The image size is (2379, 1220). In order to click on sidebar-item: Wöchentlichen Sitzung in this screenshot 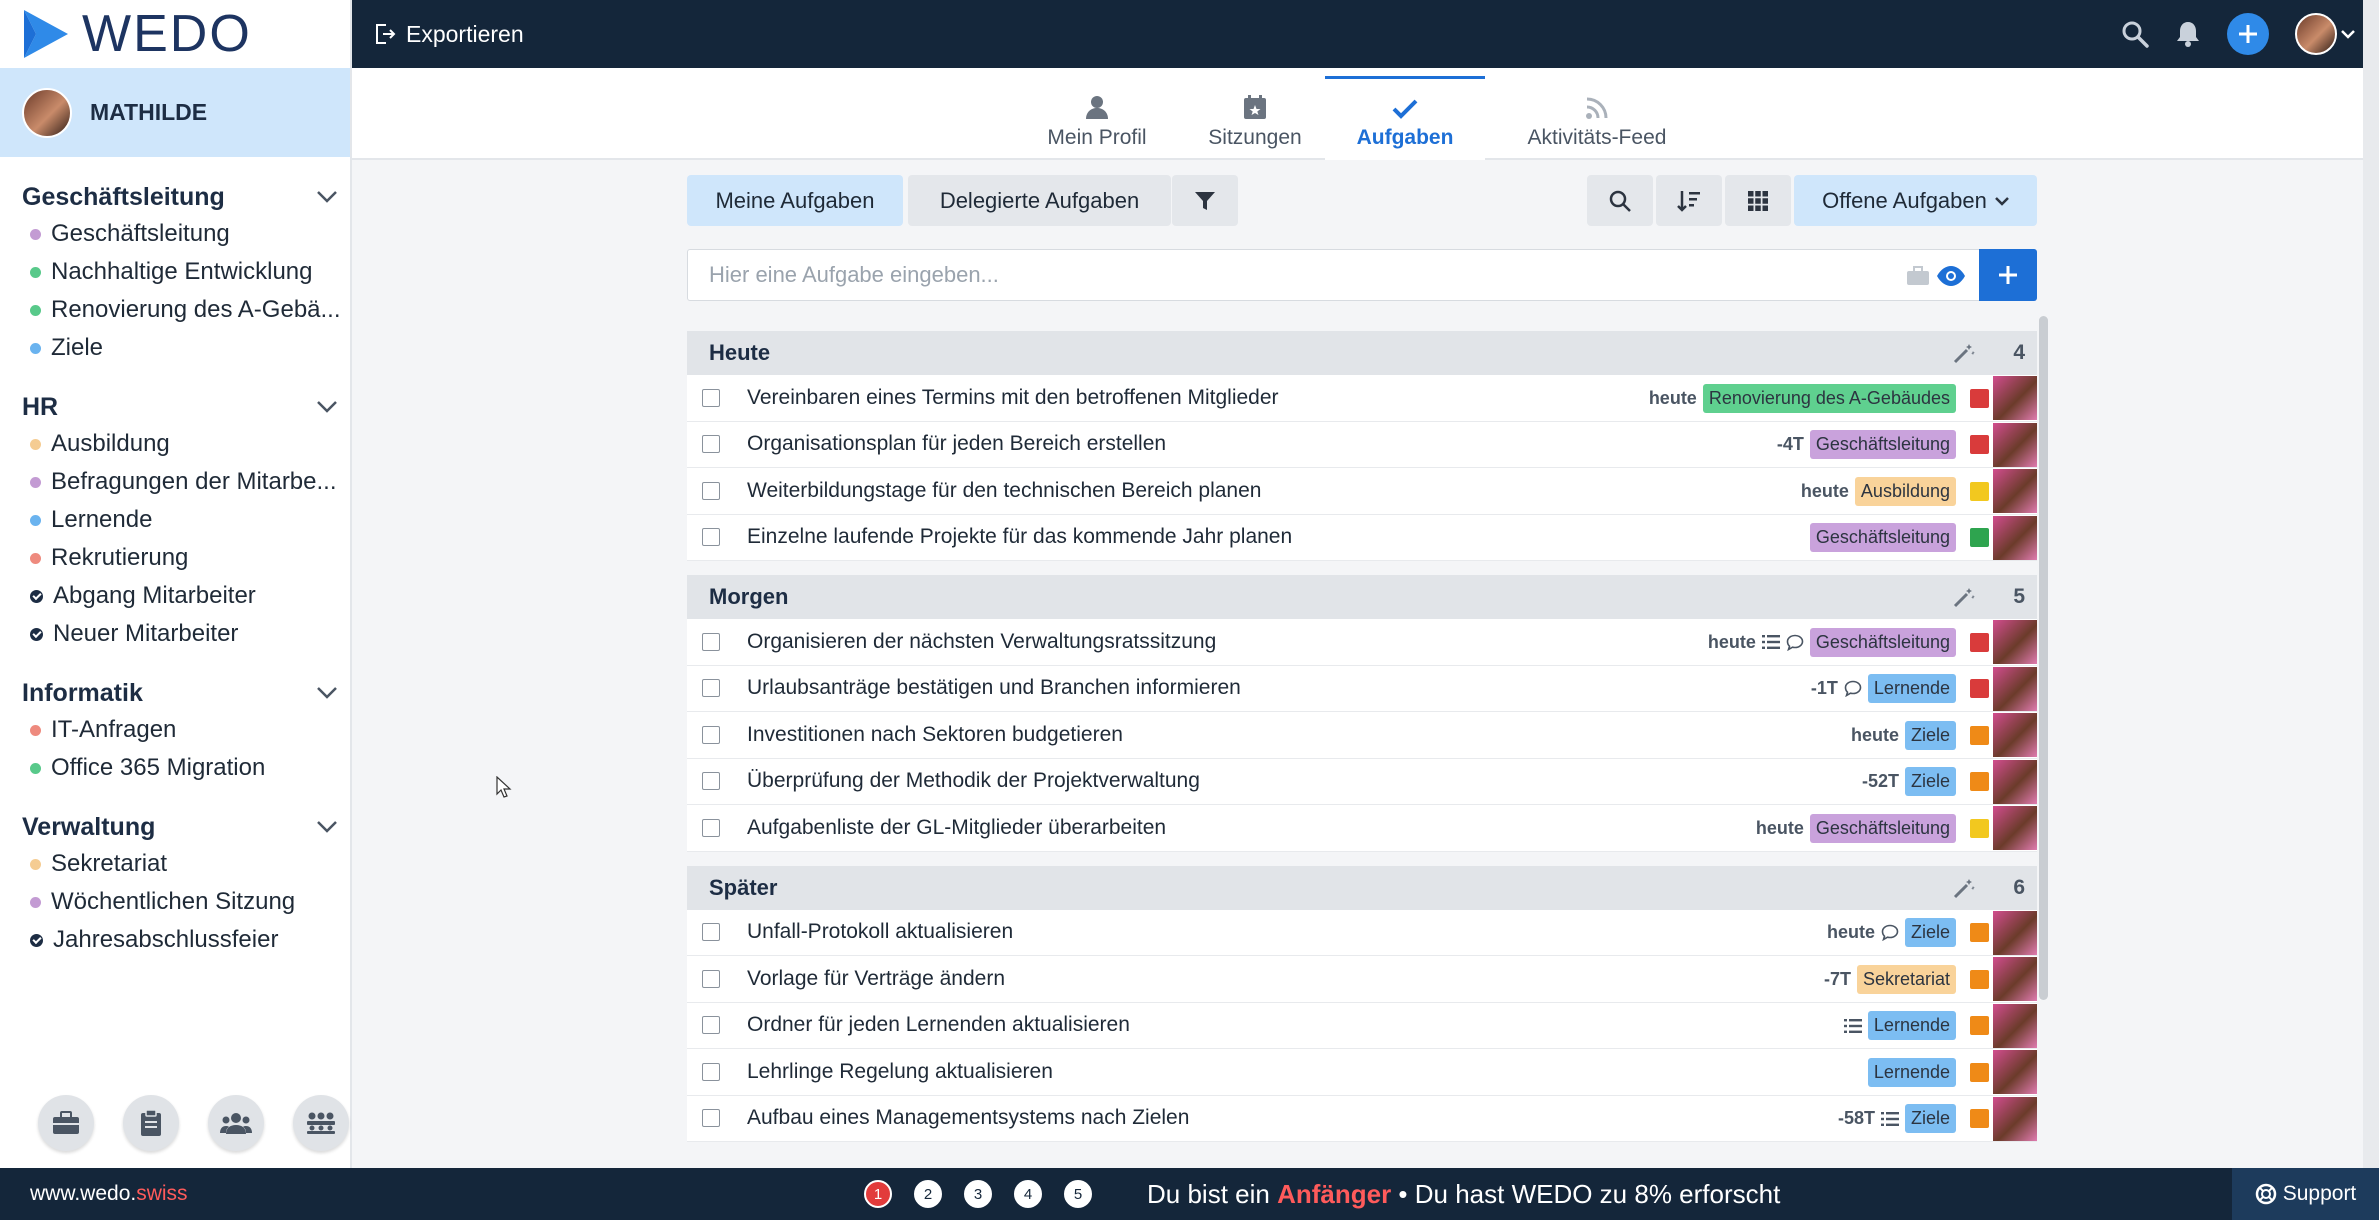, I will do `click(175, 902)`.